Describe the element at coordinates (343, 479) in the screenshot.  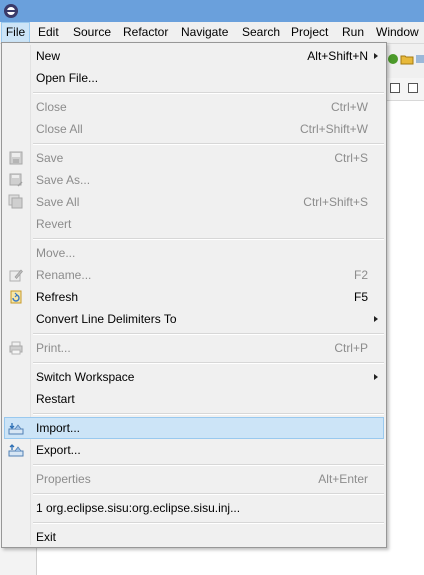
I see `shortcut-label: Alt+Enter` at that location.